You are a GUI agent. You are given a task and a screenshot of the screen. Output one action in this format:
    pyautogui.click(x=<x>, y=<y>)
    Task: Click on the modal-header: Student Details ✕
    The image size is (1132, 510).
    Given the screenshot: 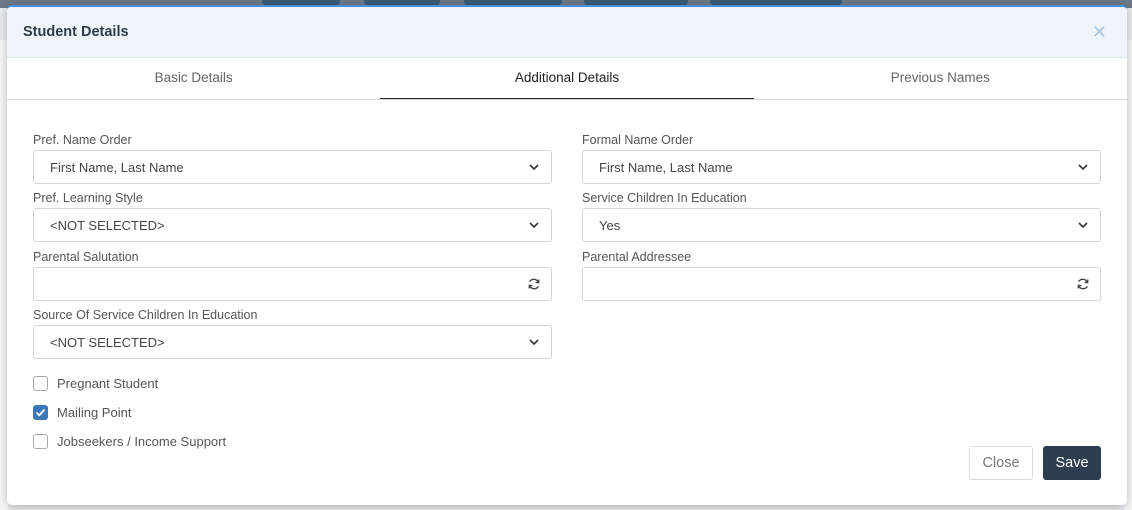 What is the action you would take?
    pyautogui.click(x=567, y=32)
    